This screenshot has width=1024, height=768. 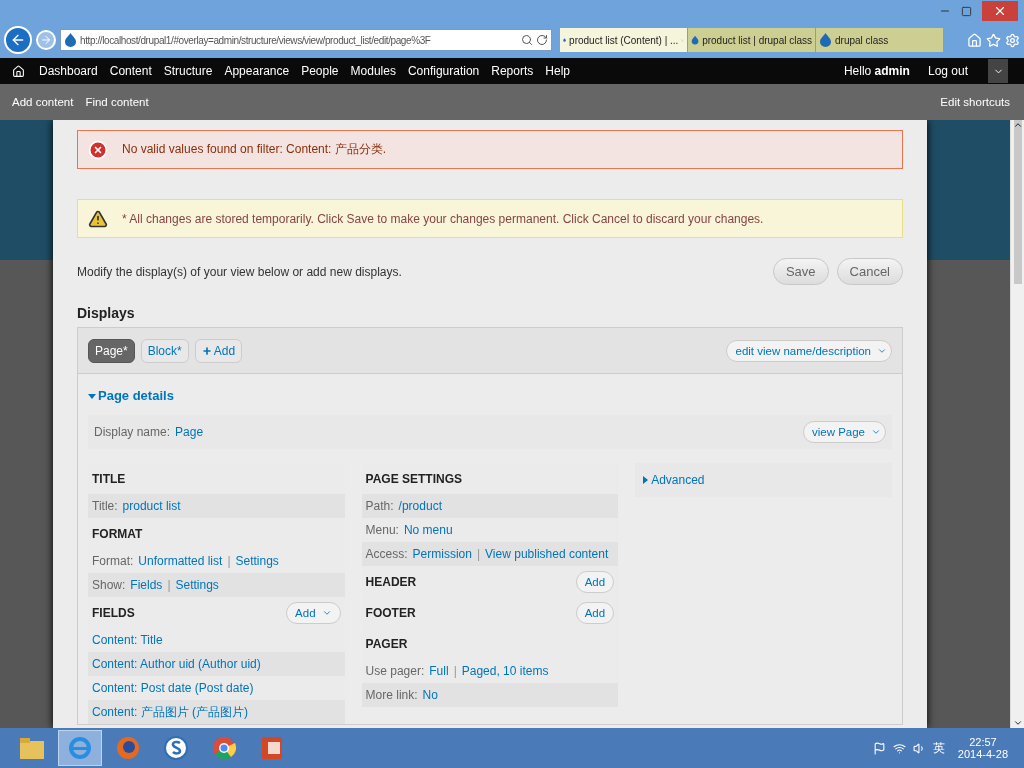 What do you see at coordinates (106, 313) in the screenshot?
I see `displays-heading: Displays` at bounding box center [106, 313].